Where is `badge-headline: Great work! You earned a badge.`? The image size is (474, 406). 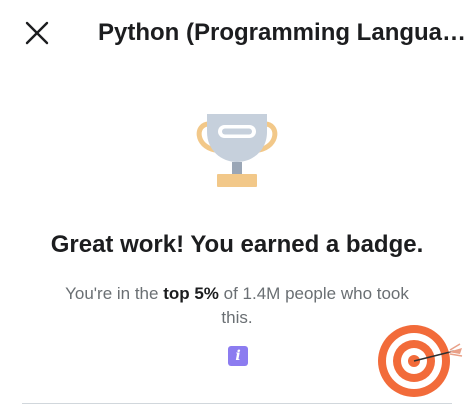
badge-headline: Great work! You earned a badge. is located at coordinates (237, 244).